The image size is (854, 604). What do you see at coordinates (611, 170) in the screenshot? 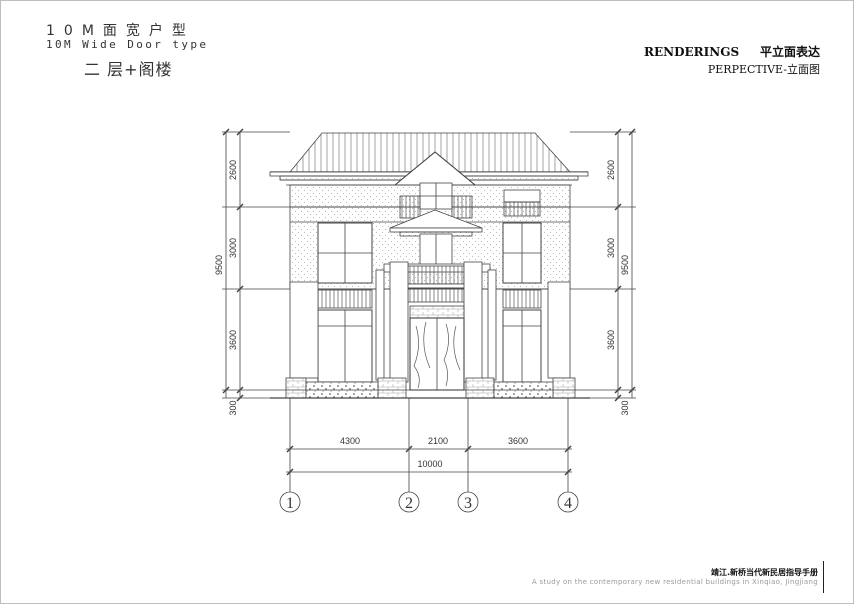
I see `right-dim-1: 2600` at bounding box center [611, 170].